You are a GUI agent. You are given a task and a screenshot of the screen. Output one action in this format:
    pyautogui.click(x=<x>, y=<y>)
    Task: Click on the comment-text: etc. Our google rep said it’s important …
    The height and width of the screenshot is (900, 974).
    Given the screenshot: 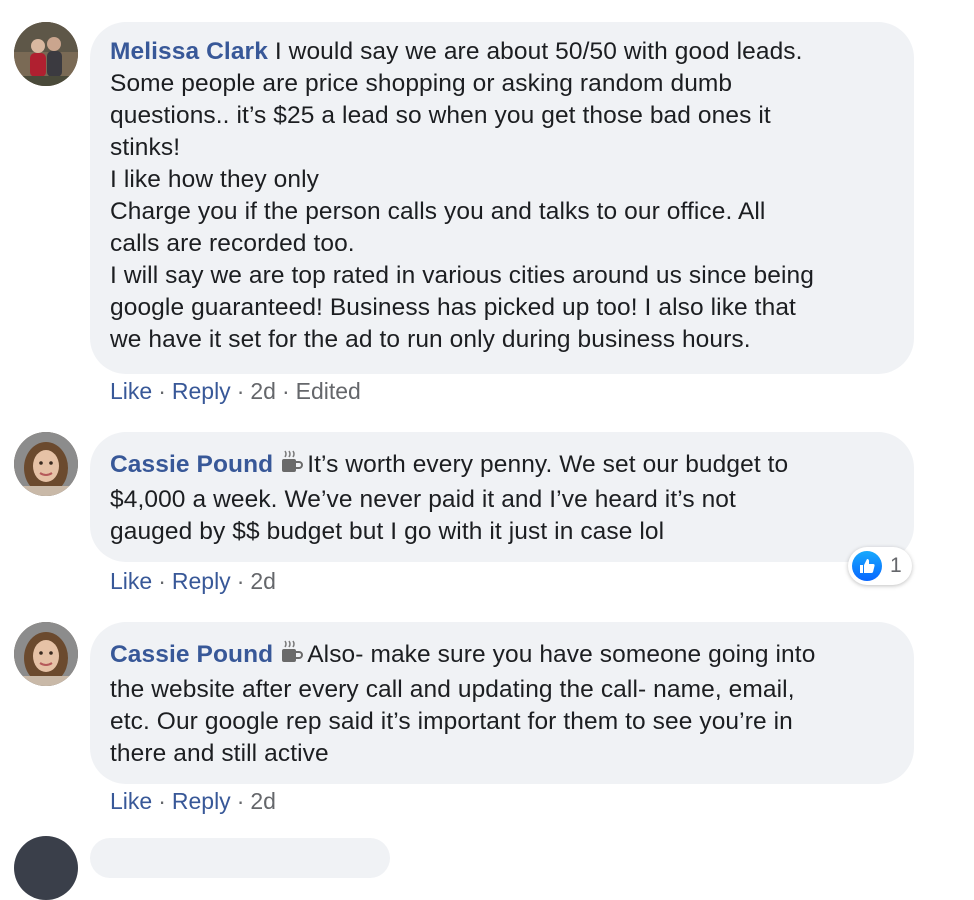 What is the action you would take?
    pyautogui.click(x=451, y=721)
    